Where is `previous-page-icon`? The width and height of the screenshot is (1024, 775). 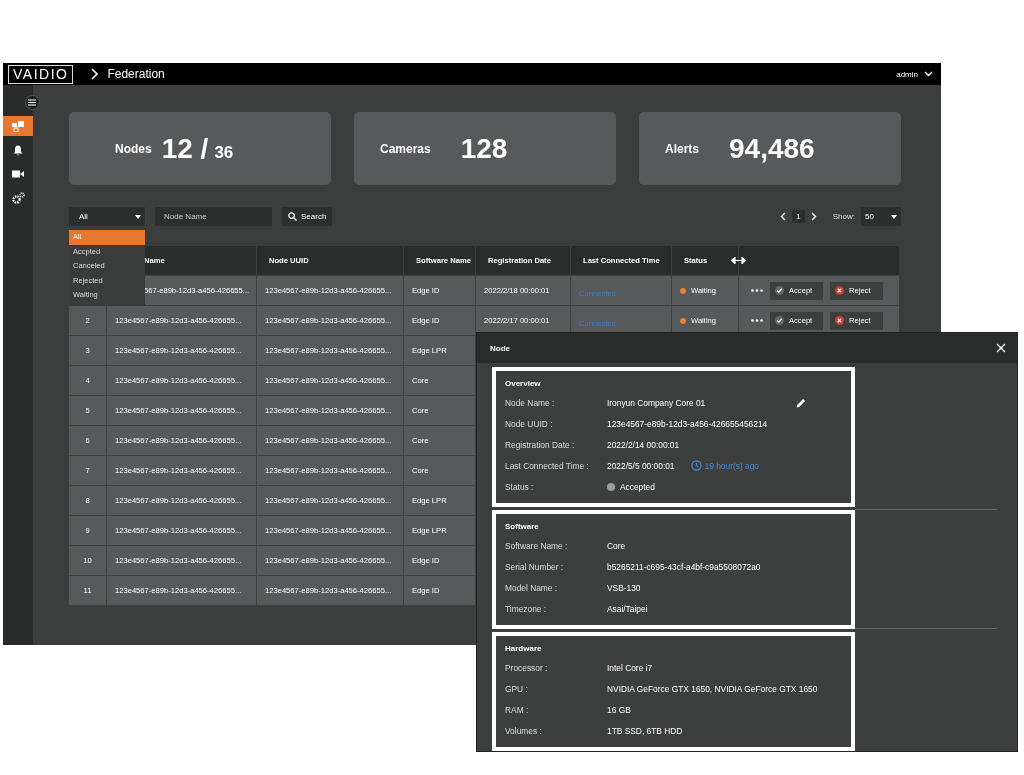 previous-page-icon is located at coordinates (783, 216).